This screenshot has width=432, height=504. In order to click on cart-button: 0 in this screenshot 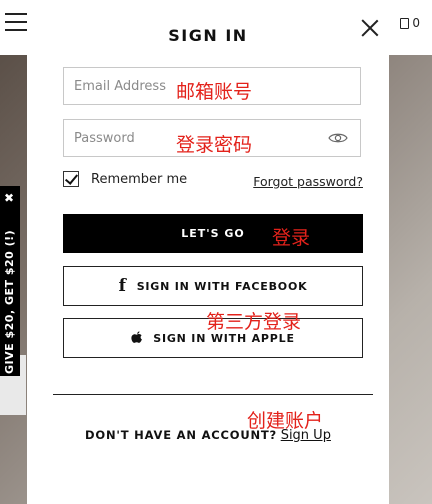, I will do `click(410, 23)`.